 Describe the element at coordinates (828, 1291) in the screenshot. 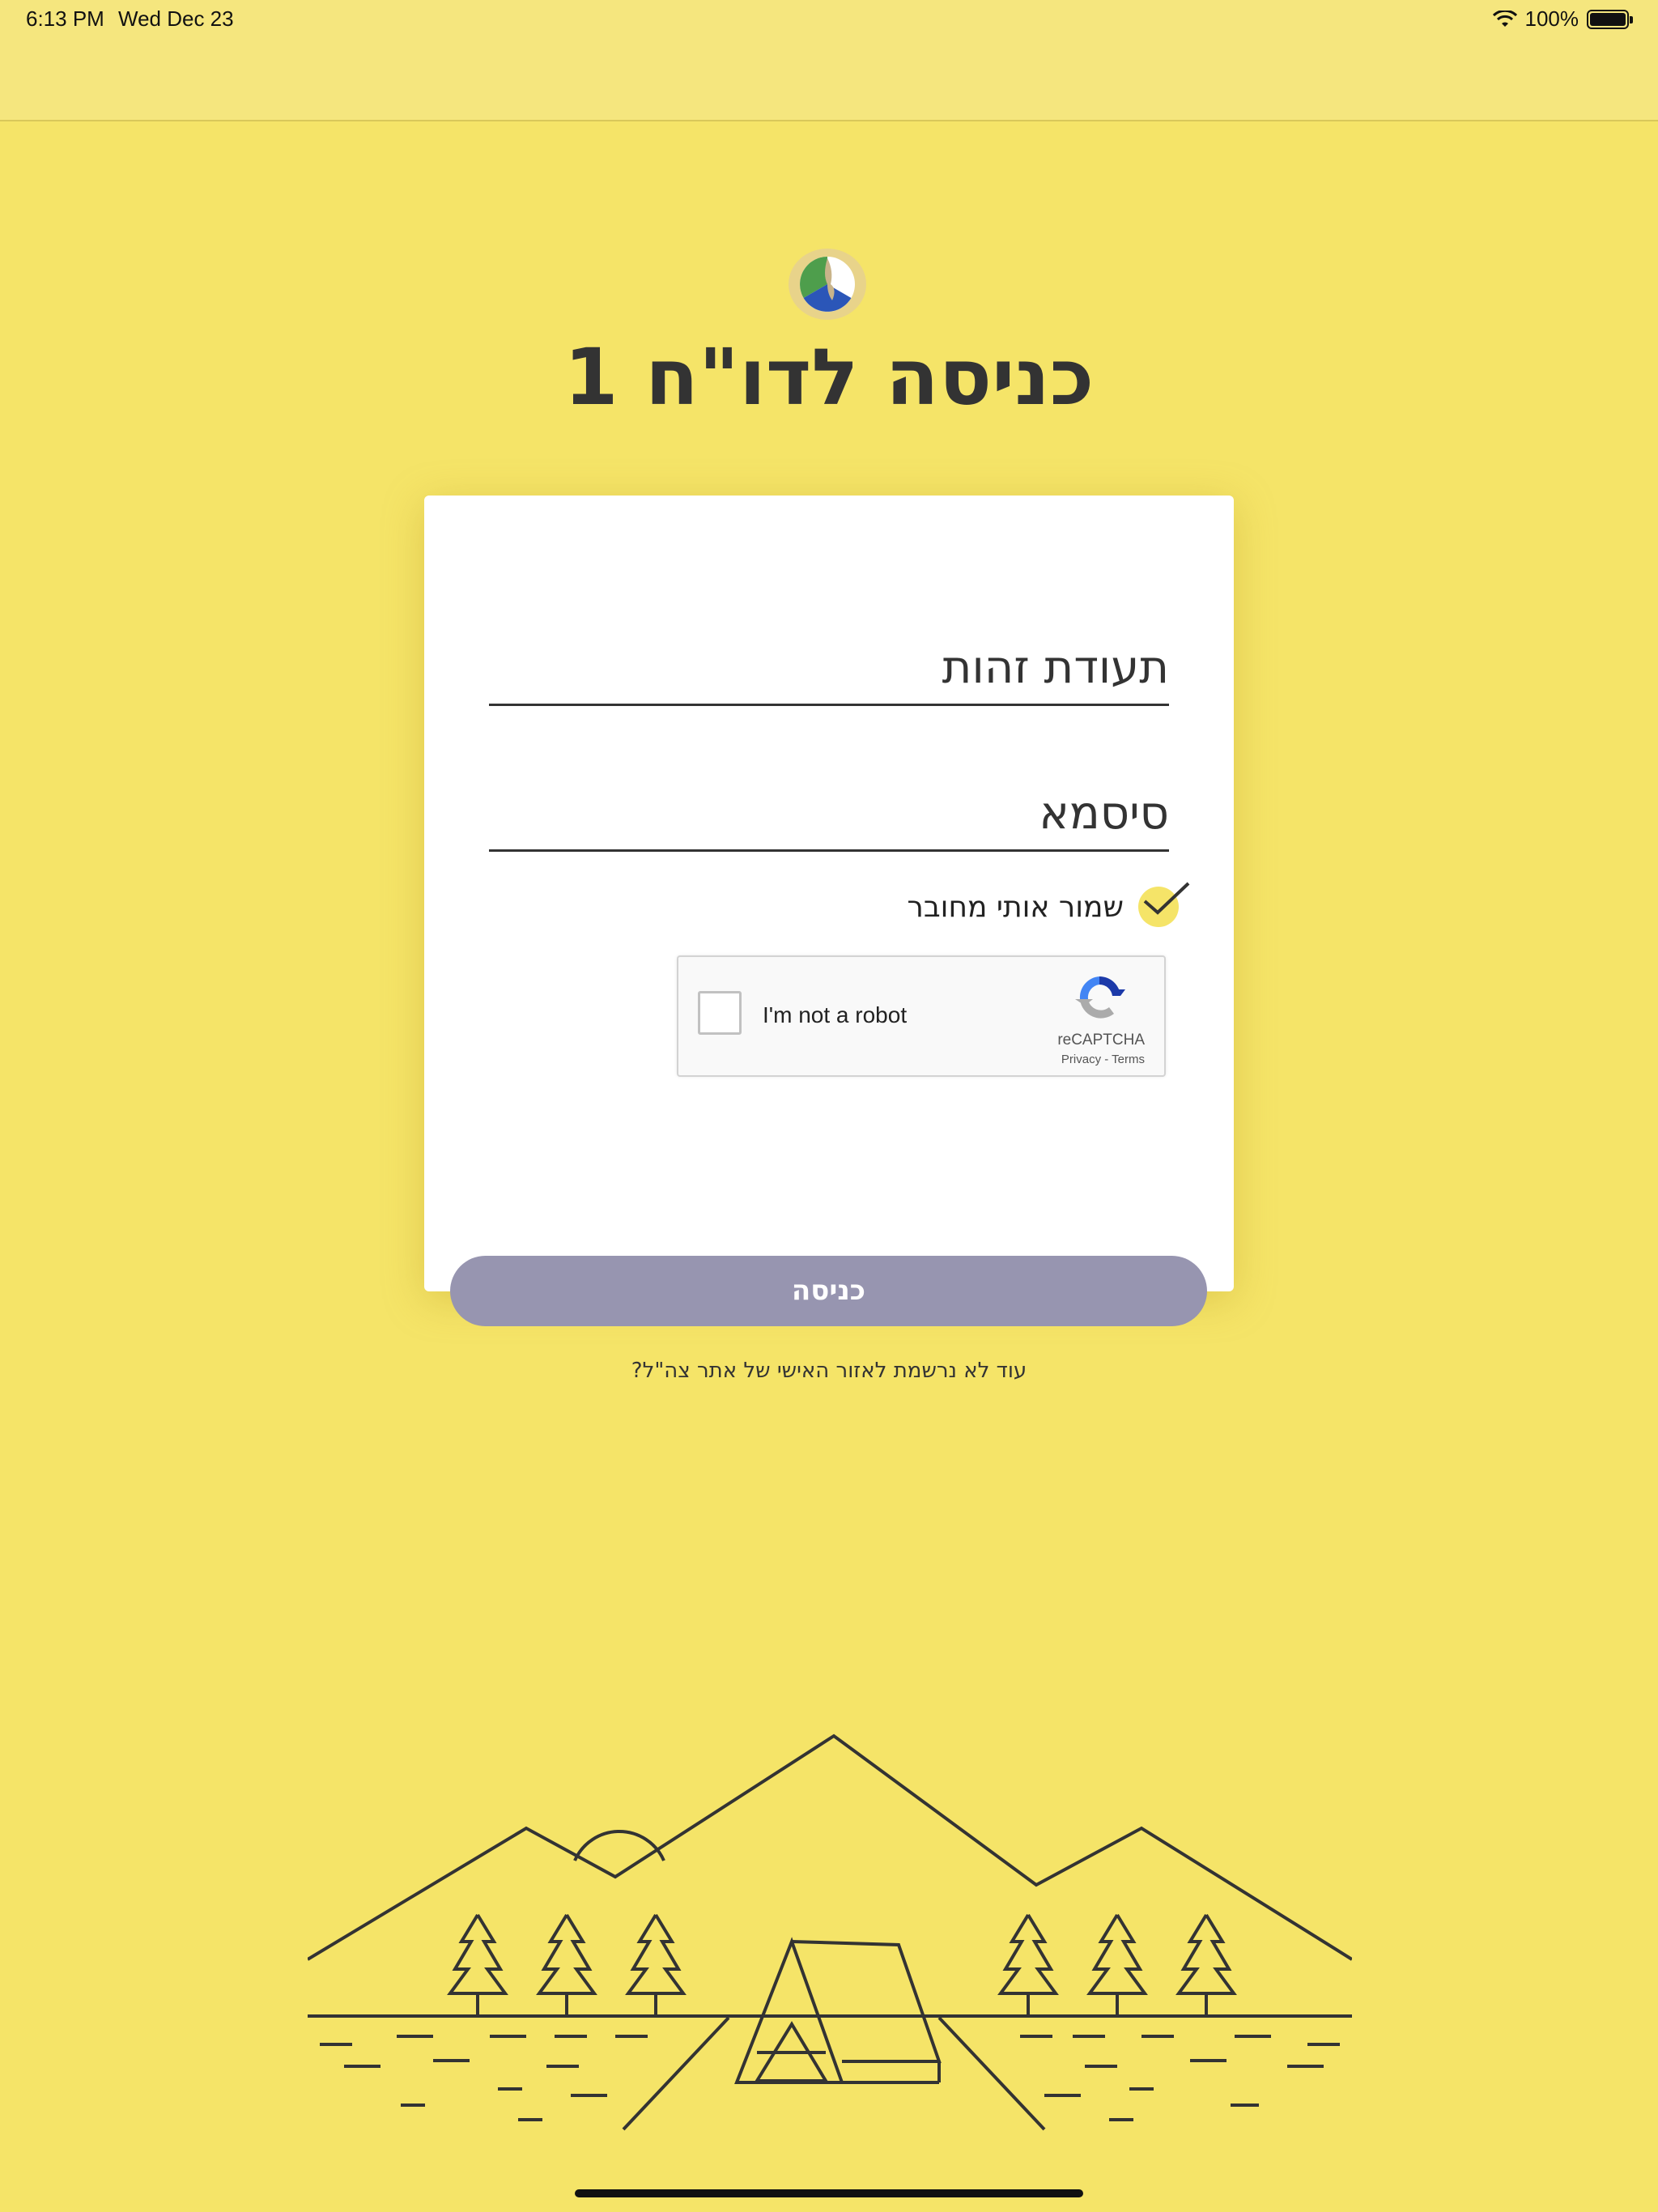

I see `login-button: כניסה` at that location.